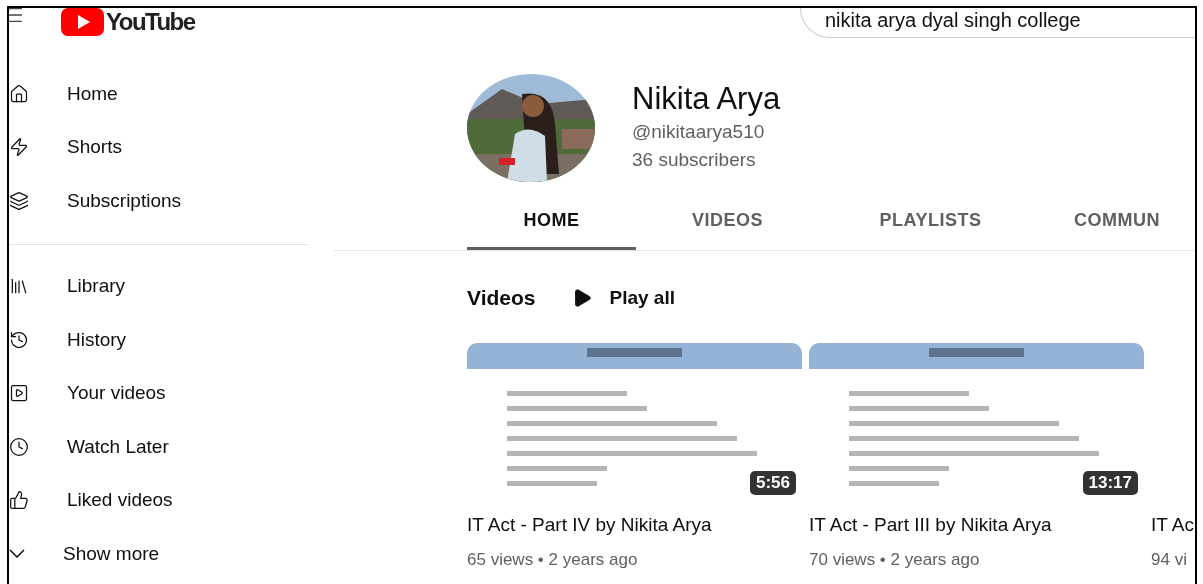 The width and height of the screenshot is (1203, 584). Describe the element at coordinates (120, 500) in the screenshot. I see `sidebar-item-label: Liked videos` at that location.